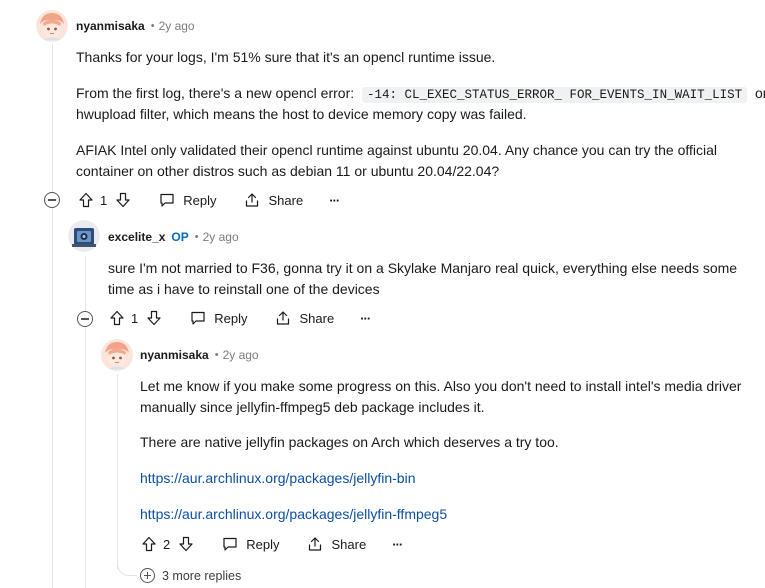 Image resolution: width=765 pixels, height=588 pixels. I want to click on comment-meta: excelite_x OP • 2y ago, so click(173, 237).